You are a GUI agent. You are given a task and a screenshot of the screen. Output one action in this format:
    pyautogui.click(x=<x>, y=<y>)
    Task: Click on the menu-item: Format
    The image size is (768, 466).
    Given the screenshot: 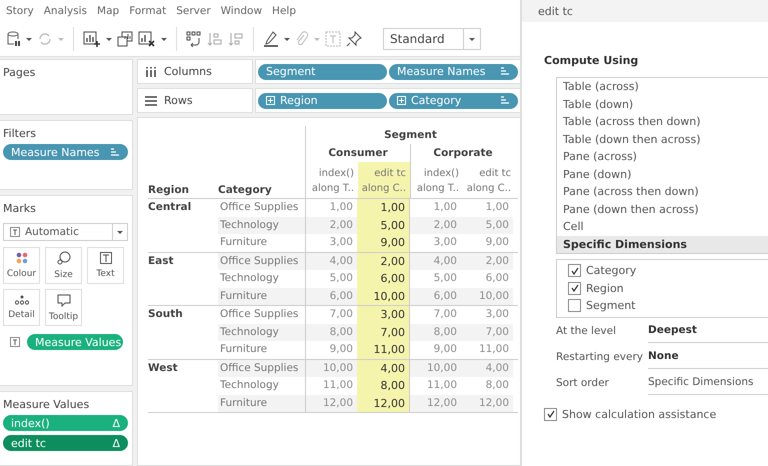 What is the action you would take?
    pyautogui.click(x=147, y=11)
    